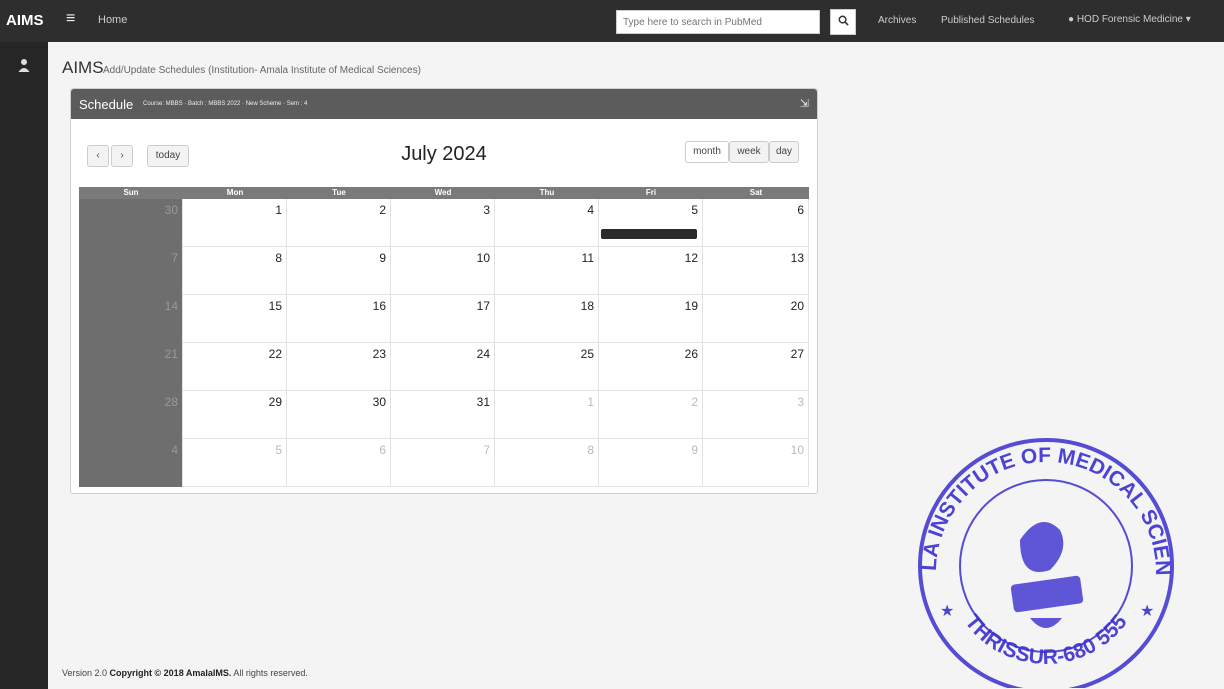  I want to click on calendar-day-cell: 13, so click(756, 271).